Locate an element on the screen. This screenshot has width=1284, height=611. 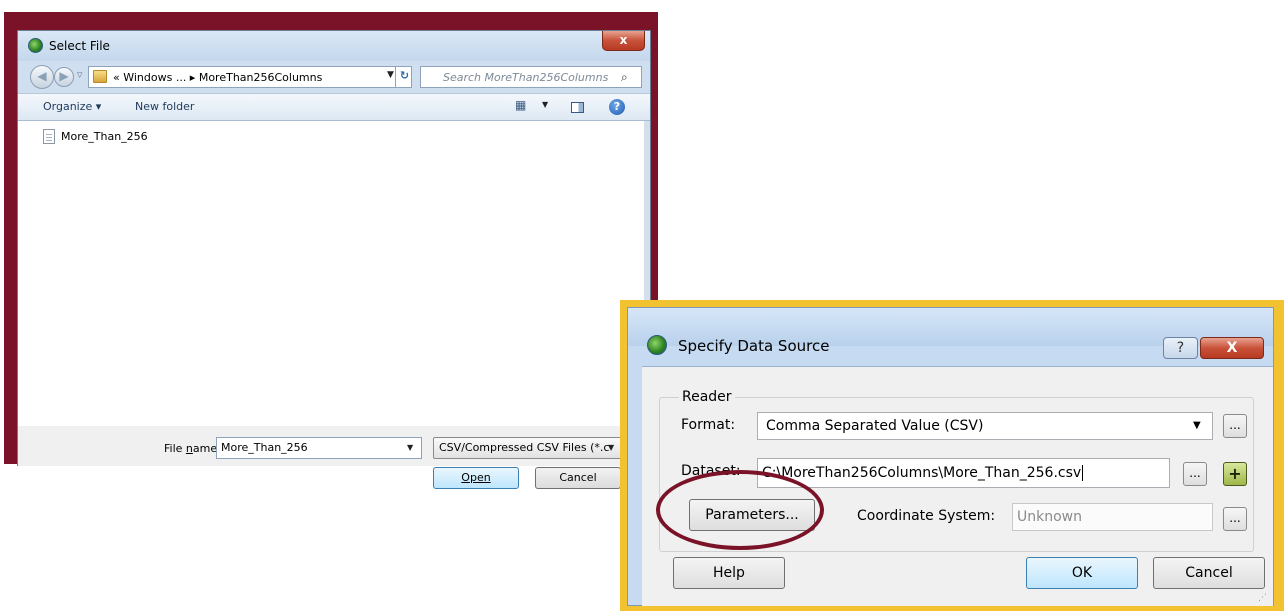
search-icon: ⌕ is located at coordinates (624, 77).